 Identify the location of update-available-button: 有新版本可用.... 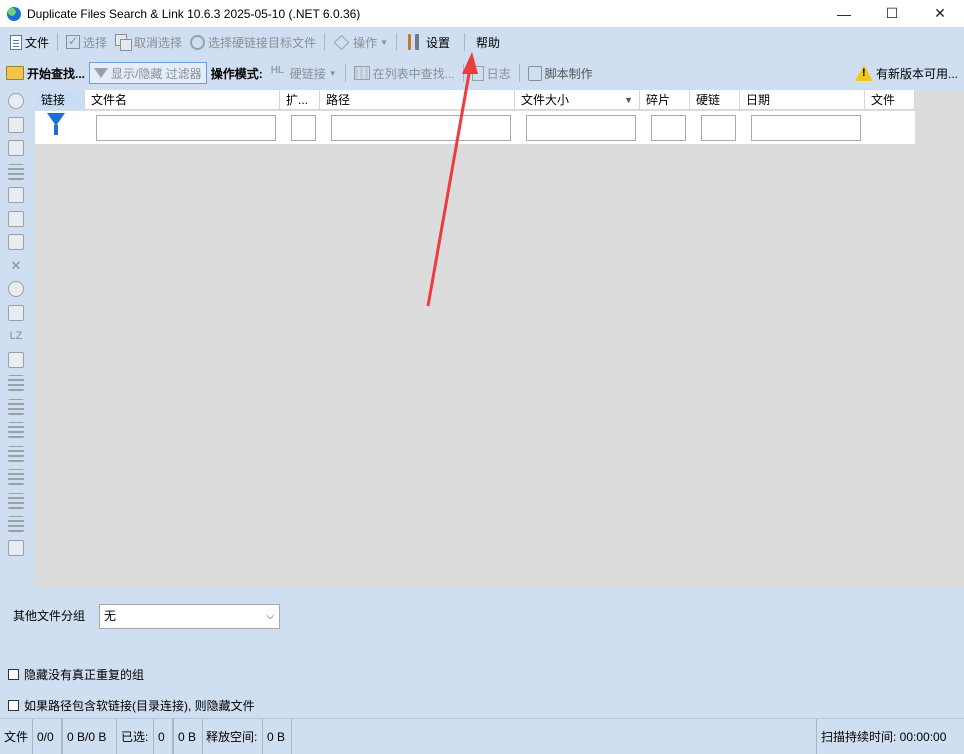
(906, 73).